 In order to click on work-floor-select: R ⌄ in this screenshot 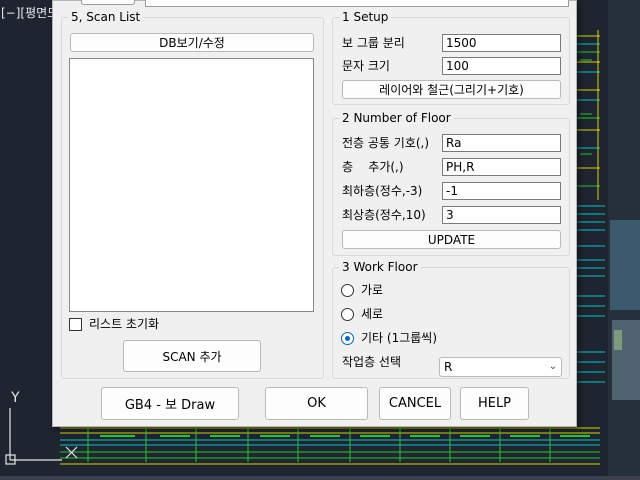, I will do `click(500, 367)`.